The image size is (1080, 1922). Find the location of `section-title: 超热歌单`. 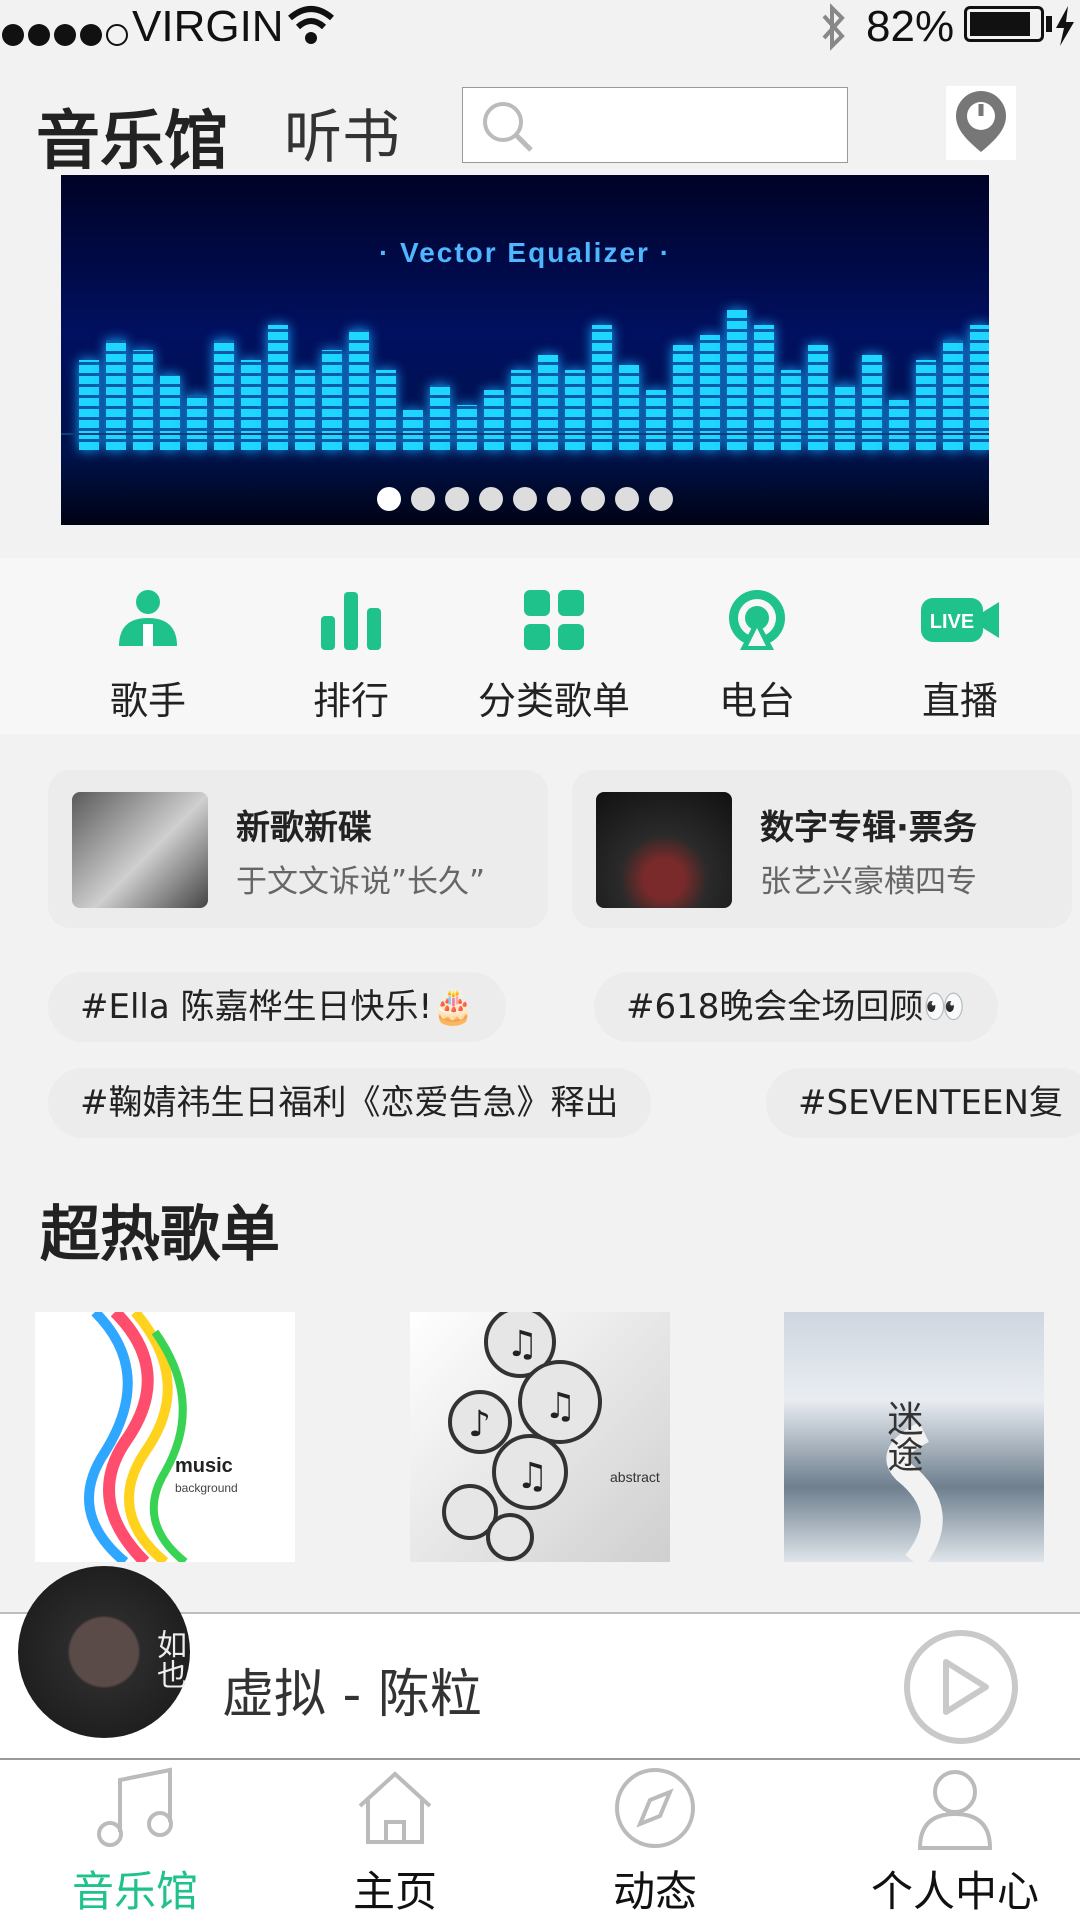

section-title: 超热歌单 is located at coordinates (160, 1235).